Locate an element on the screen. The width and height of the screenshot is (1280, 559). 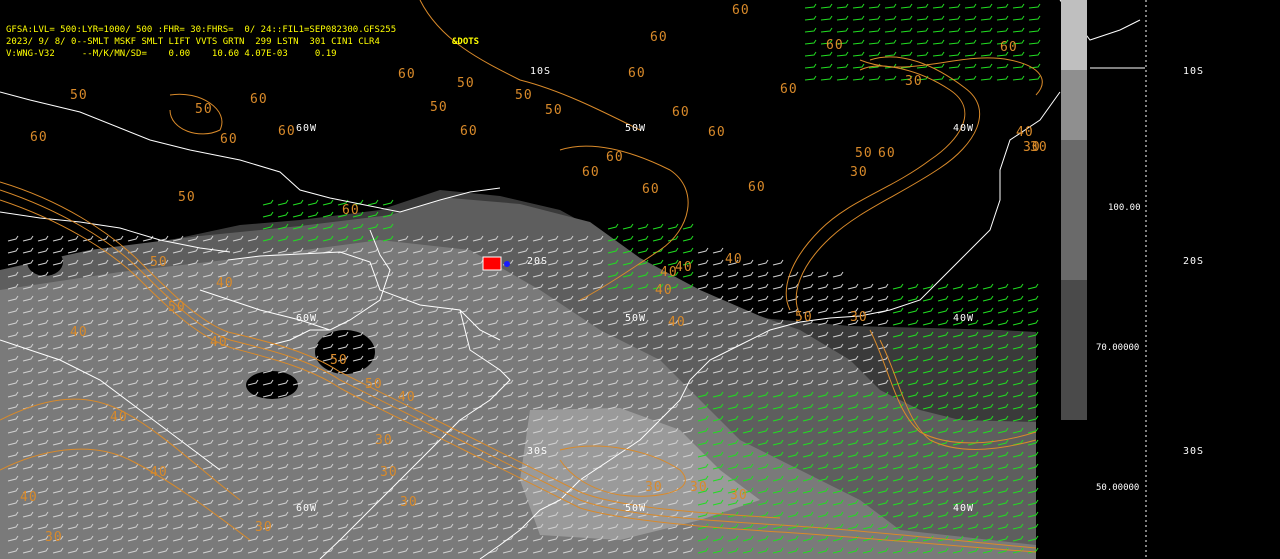
lon-label-40w: 40W is located at coordinates (964, 318).